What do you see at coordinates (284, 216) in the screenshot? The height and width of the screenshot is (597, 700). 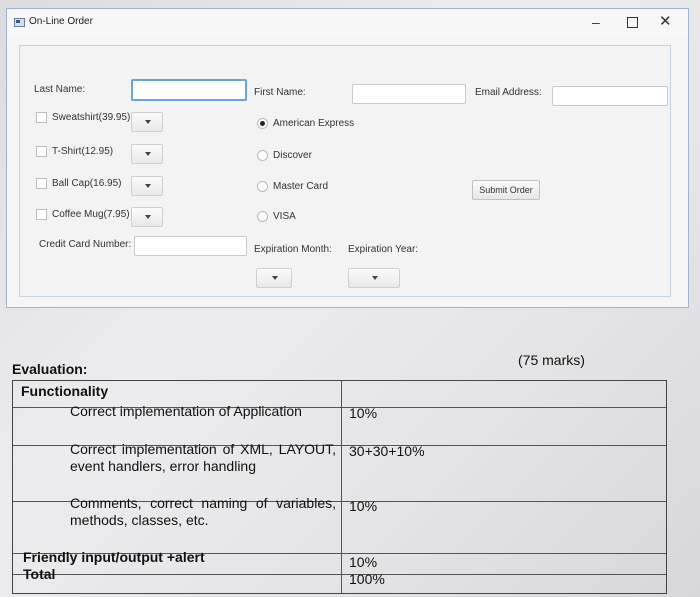 I see `payment-label: VISA` at bounding box center [284, 216].